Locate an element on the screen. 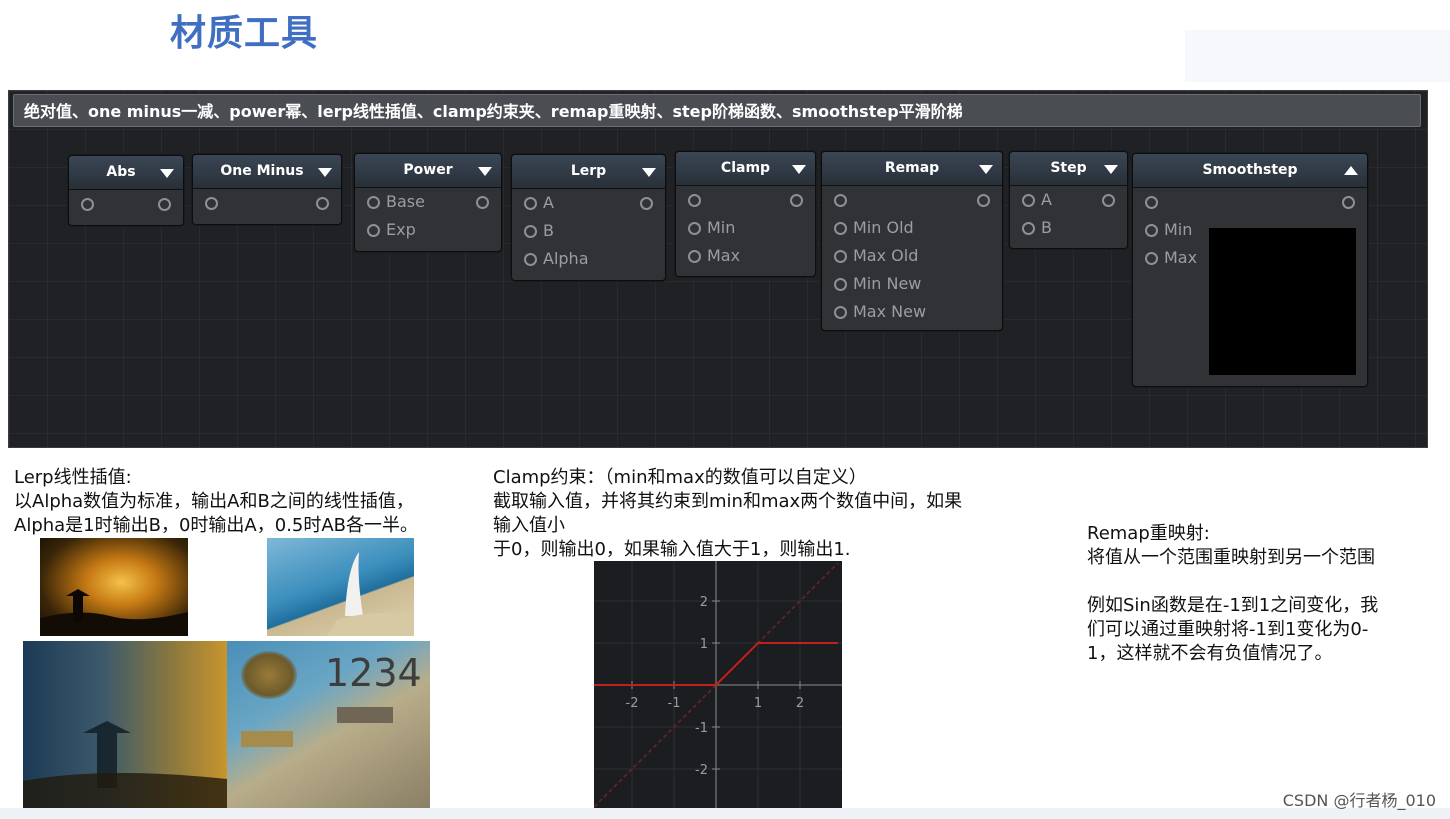 This screenshot has width=1450, height=819. node-lerp: Lerp A B Alpha is located at coordinates (588, 217).